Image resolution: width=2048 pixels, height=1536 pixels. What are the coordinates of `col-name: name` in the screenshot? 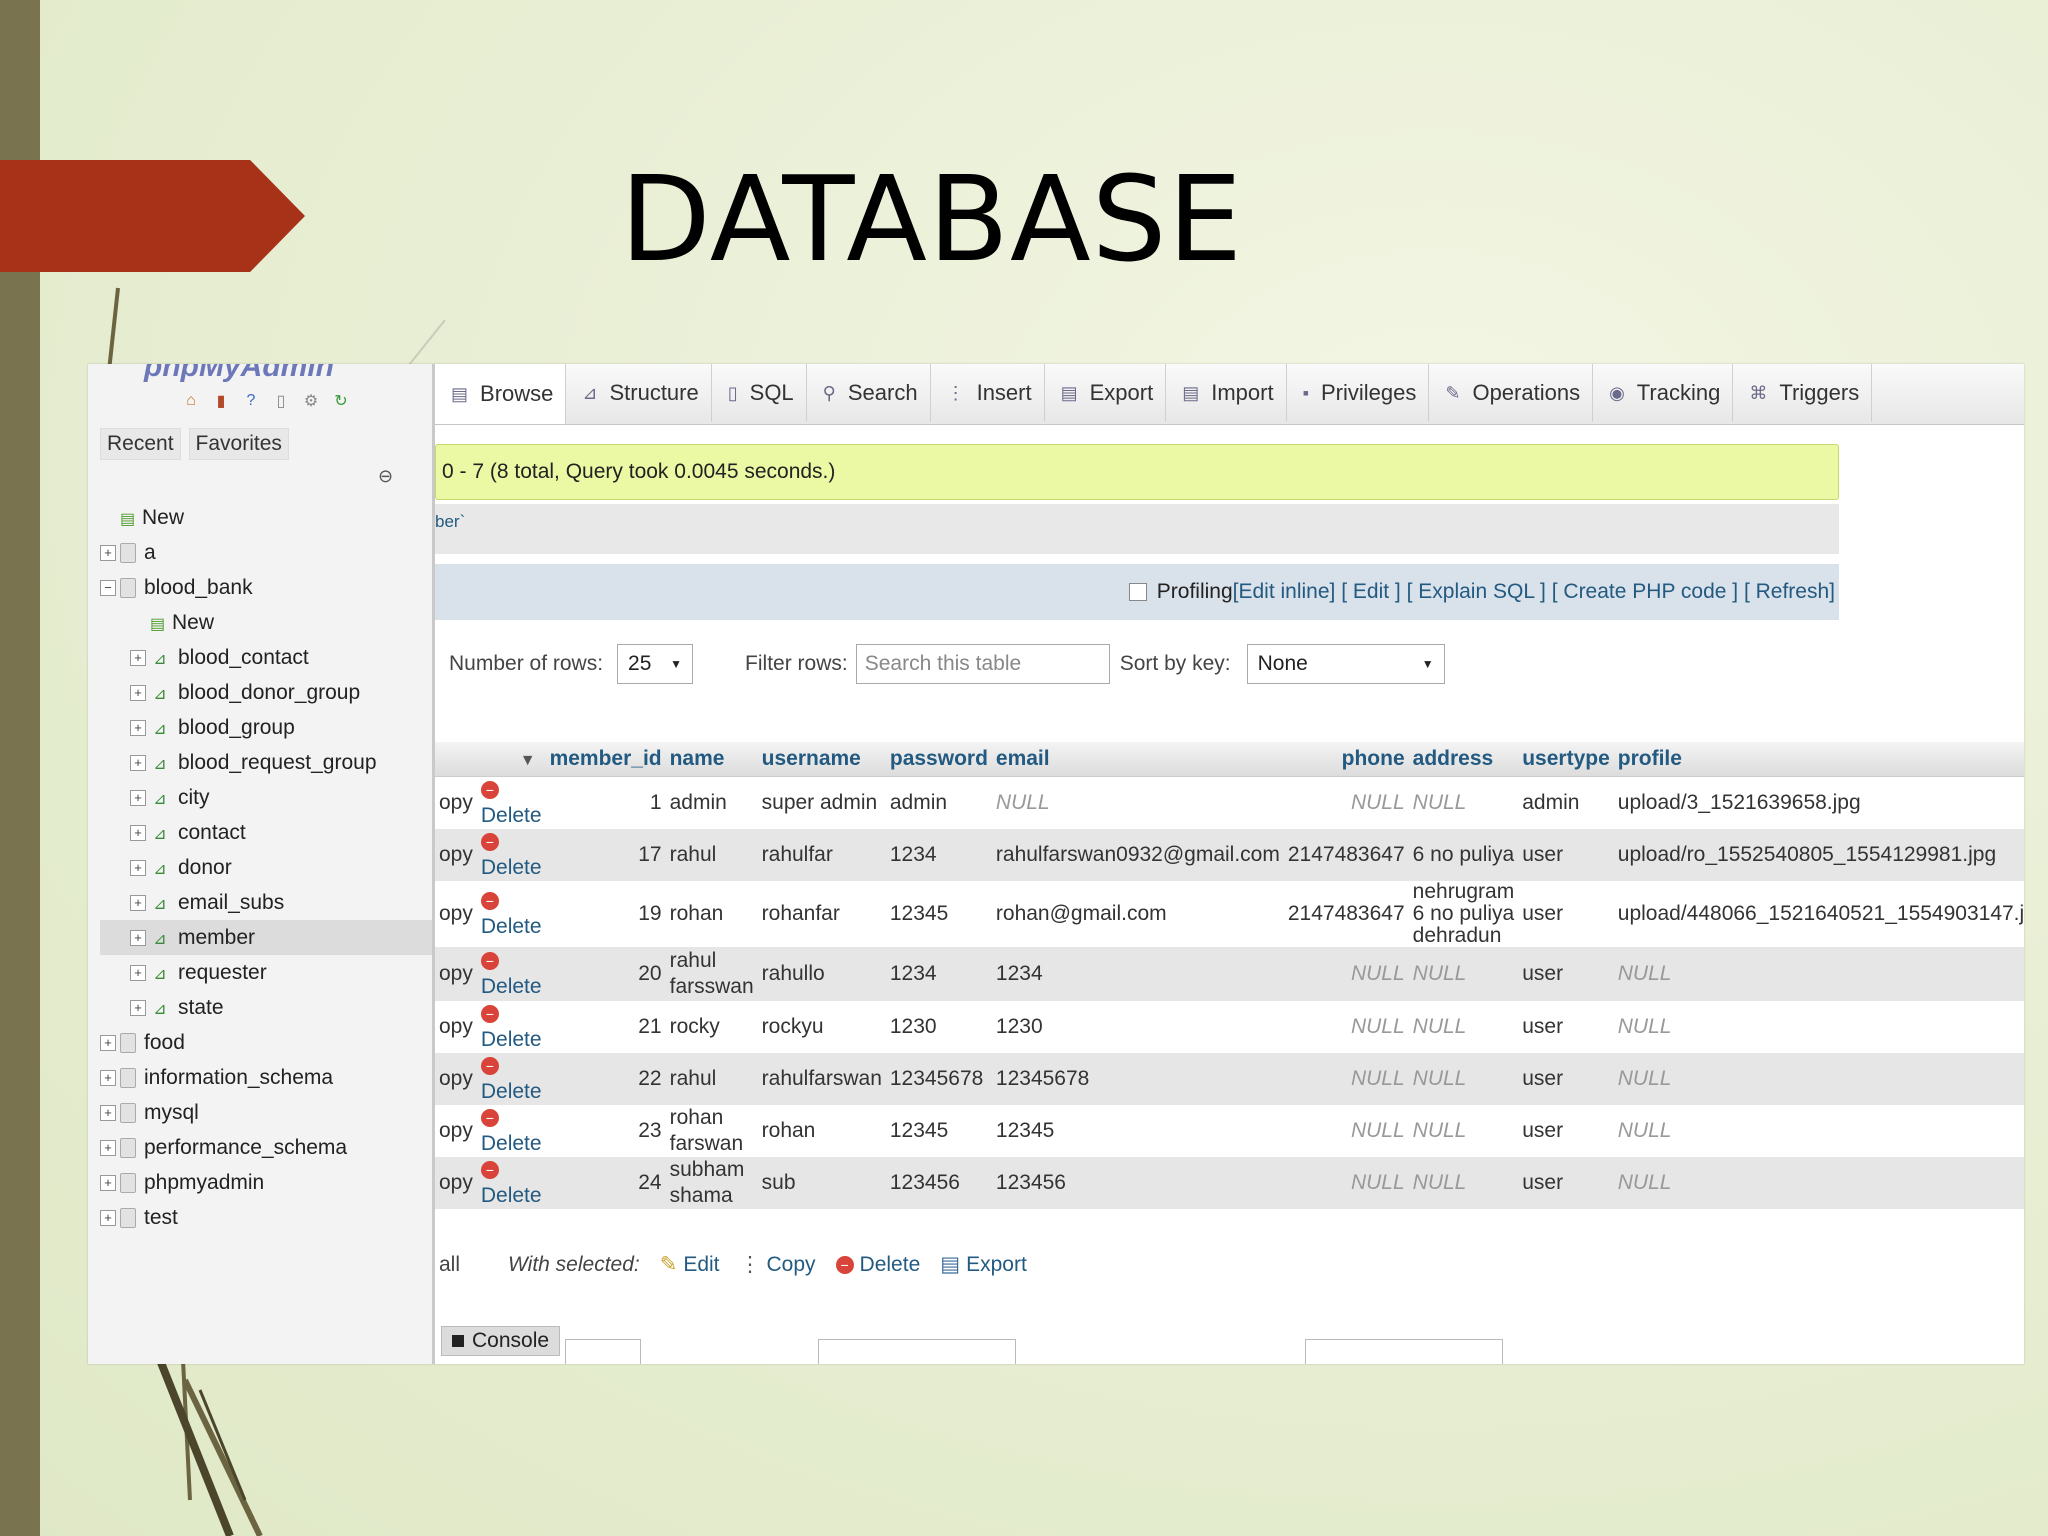 It's located at (711, 759).